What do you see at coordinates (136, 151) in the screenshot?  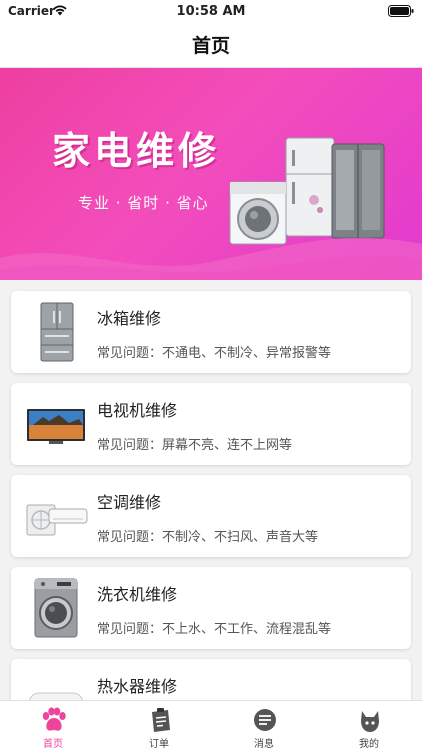 I see `banner-title: 家电维修` at bounding box center [136, 151].